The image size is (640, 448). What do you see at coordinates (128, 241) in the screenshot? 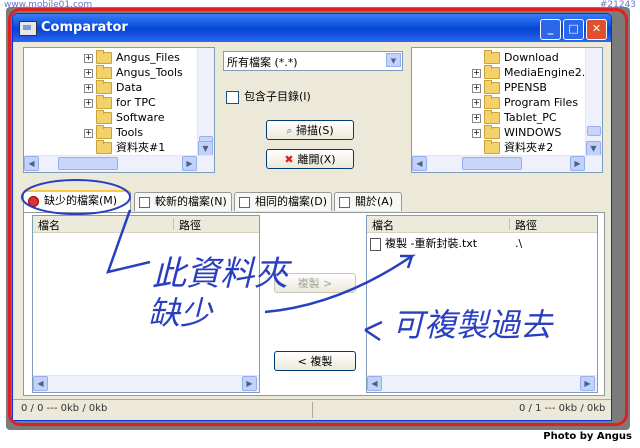
I see `pen-stroke-arrow` at bounding box center [128, 241].